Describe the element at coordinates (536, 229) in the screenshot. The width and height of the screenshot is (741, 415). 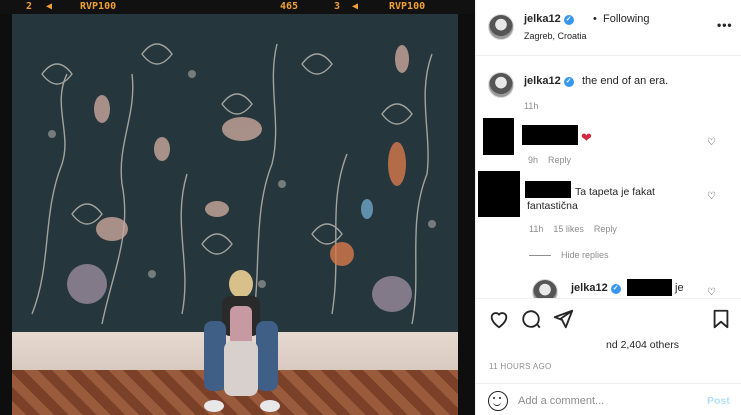
I see `comment-time: 11h` at that location.